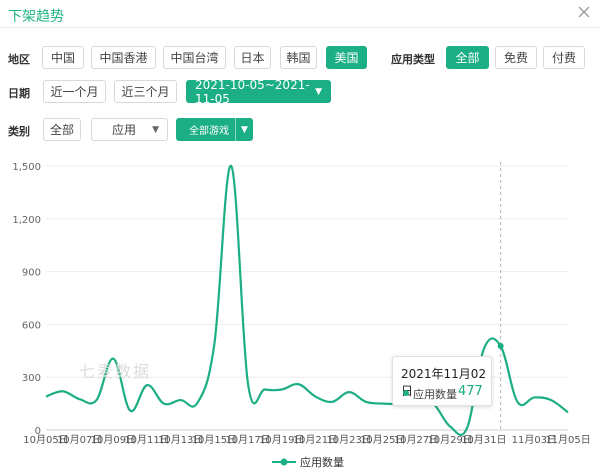  Describe the element at coordinates (115, 371) in the screenshot. I see `watermark: 七麦数据` at that location.